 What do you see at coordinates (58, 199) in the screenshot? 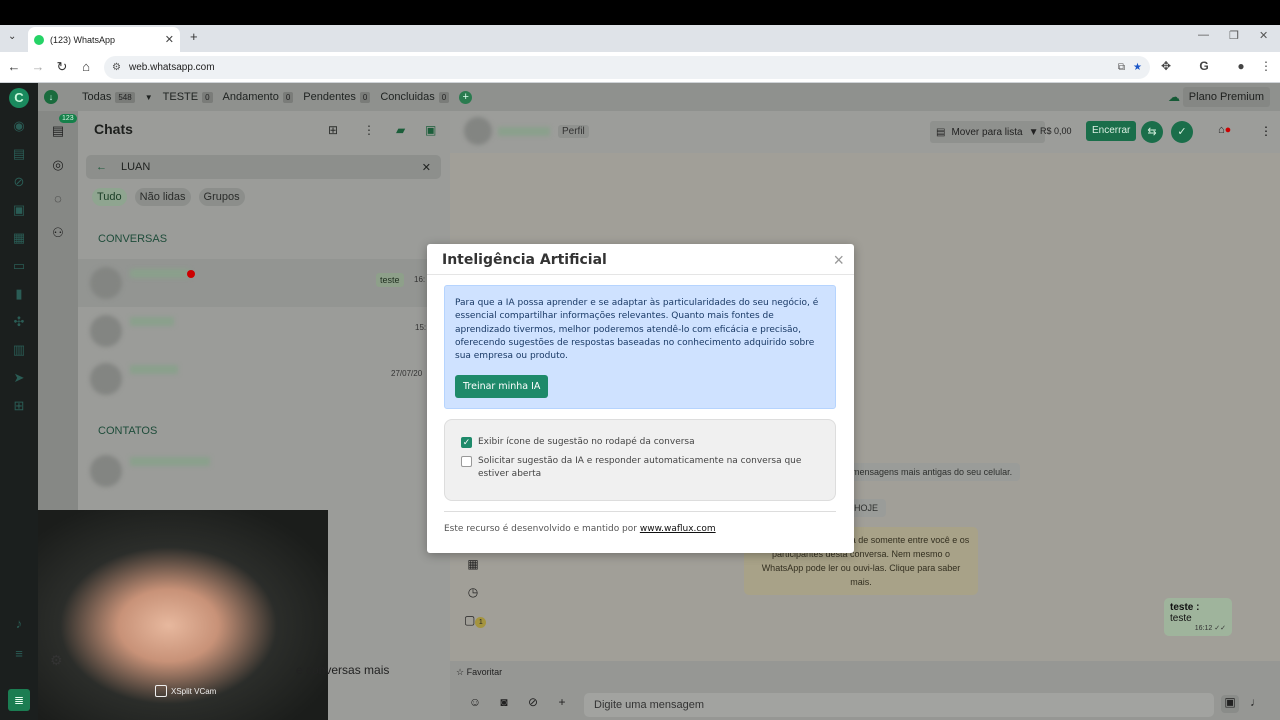
I see `channels-nav-icon: ◌` at bounding box center [58, 199].